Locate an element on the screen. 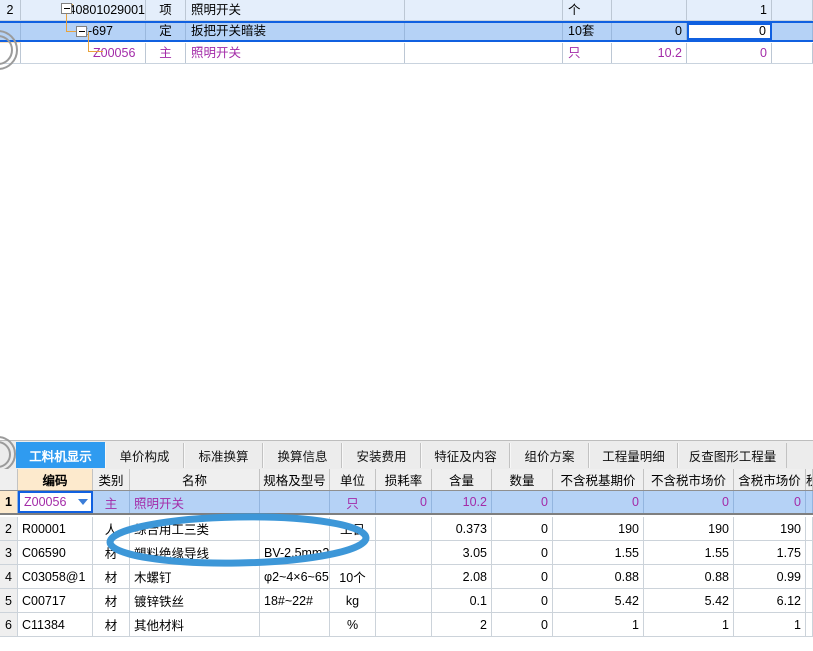 This screenshot has width=813, height=651. tab-1: 工料机显示 is located at coordinates (60, 455).